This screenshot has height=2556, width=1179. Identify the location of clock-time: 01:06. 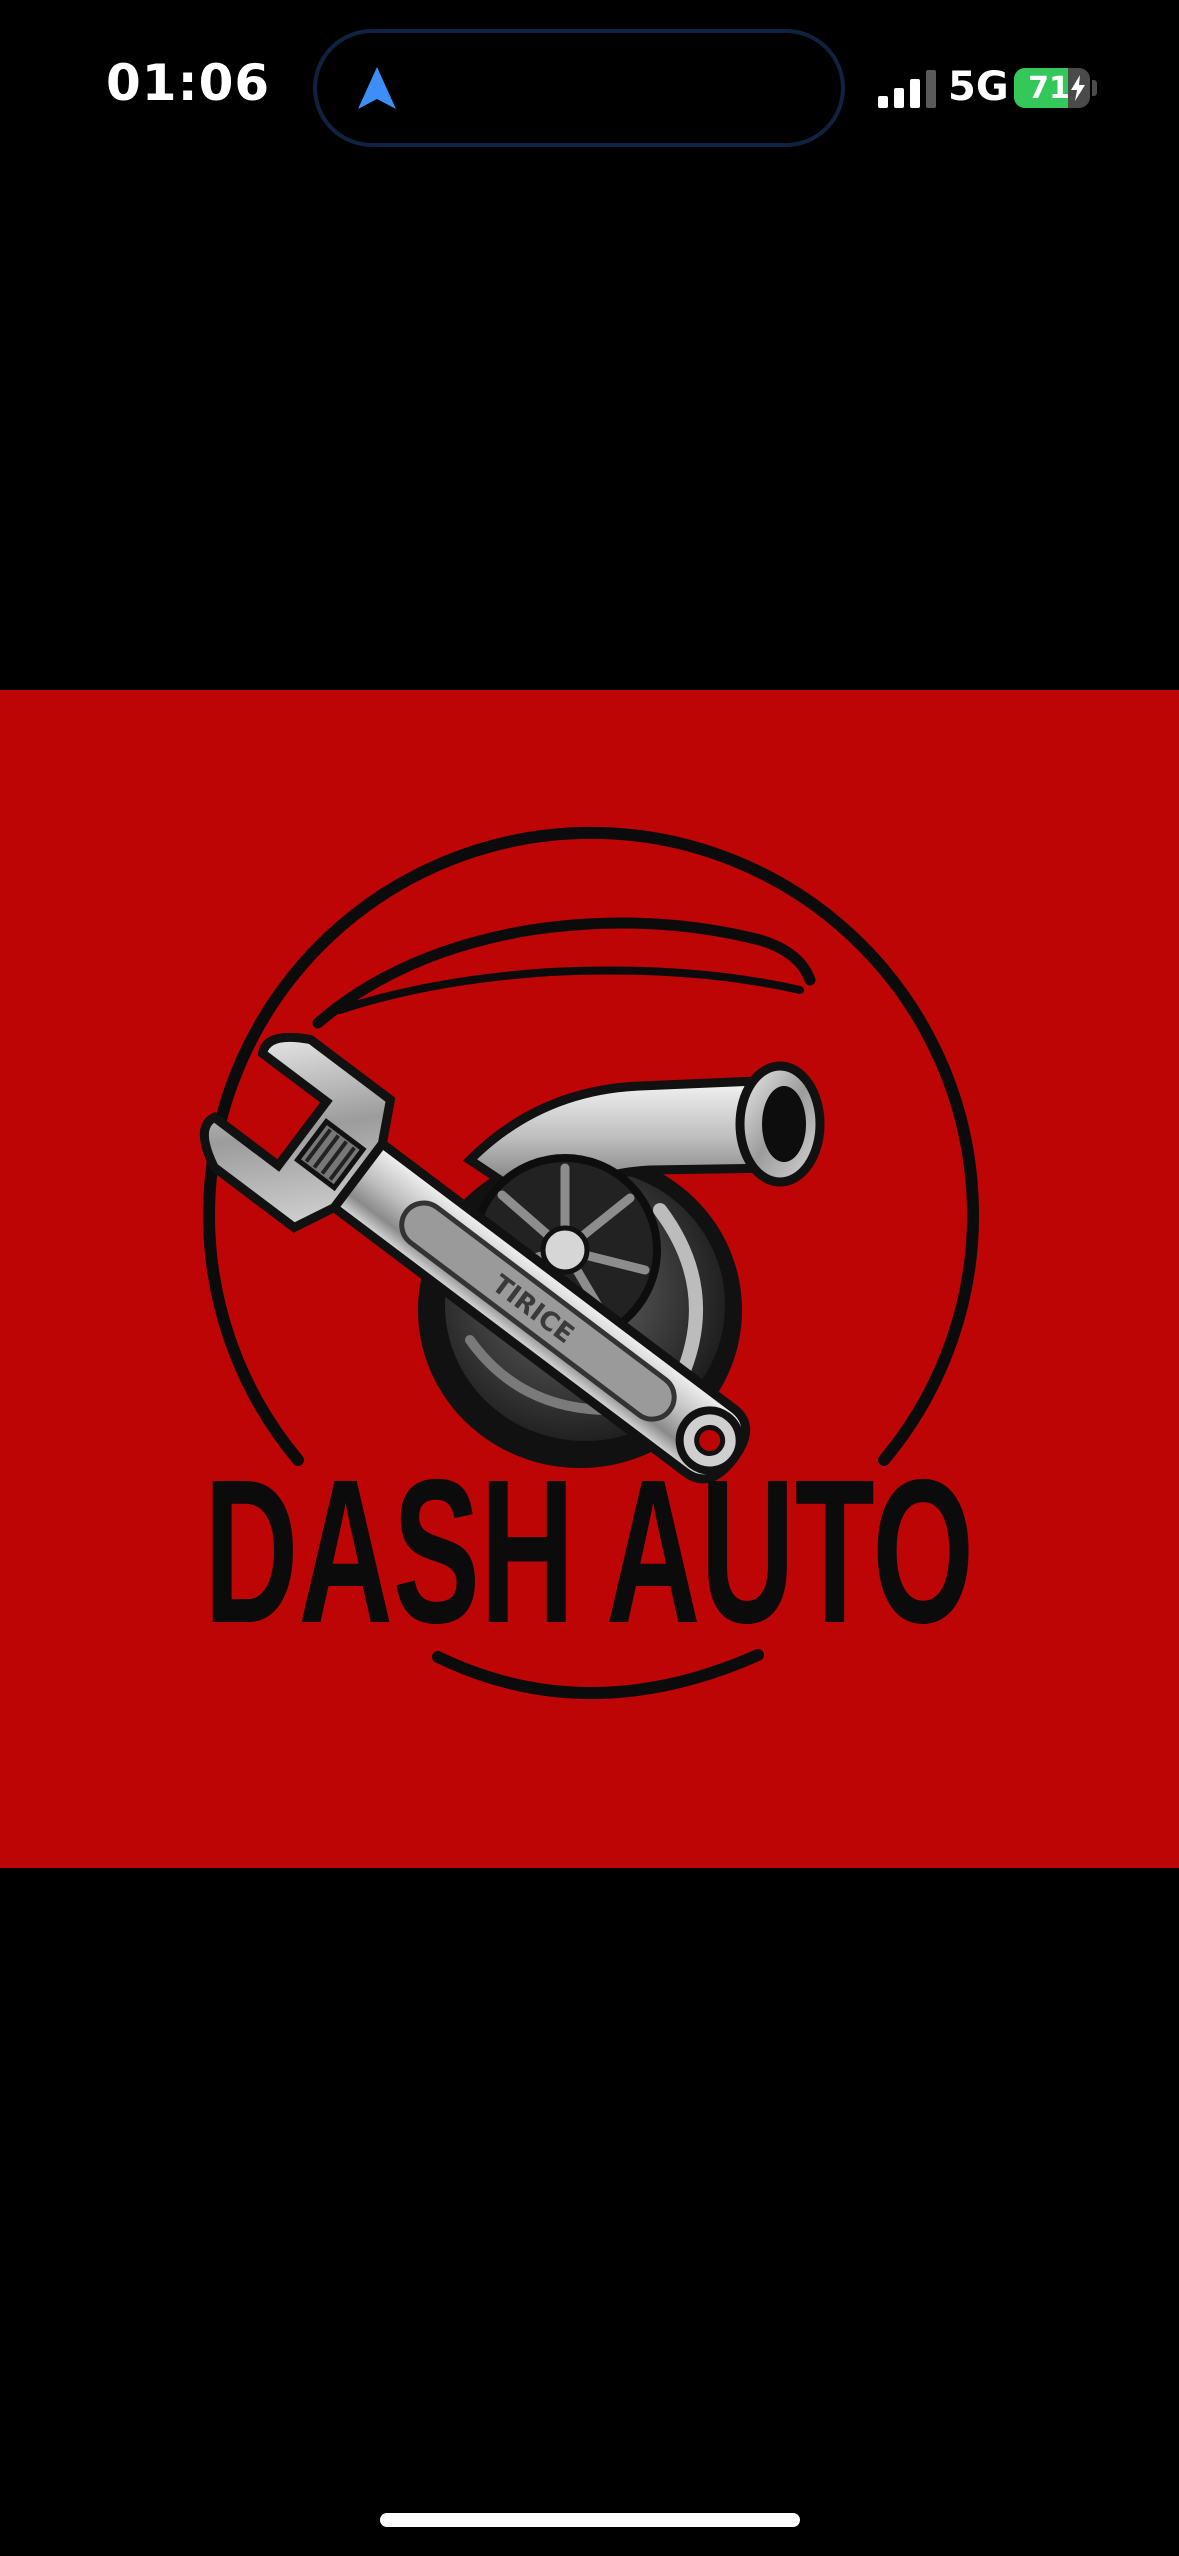
(188, 83).